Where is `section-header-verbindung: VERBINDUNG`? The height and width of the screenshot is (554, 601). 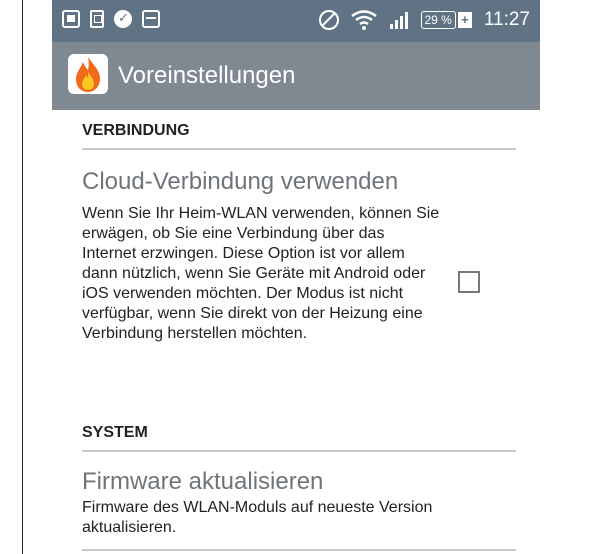 section-header-verbindung: VERBINDUNG is located at coordinates (299, 136).